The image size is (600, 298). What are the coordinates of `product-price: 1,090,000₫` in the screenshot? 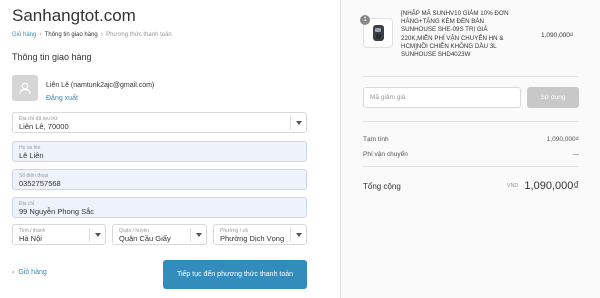 It's located at (557, 35).